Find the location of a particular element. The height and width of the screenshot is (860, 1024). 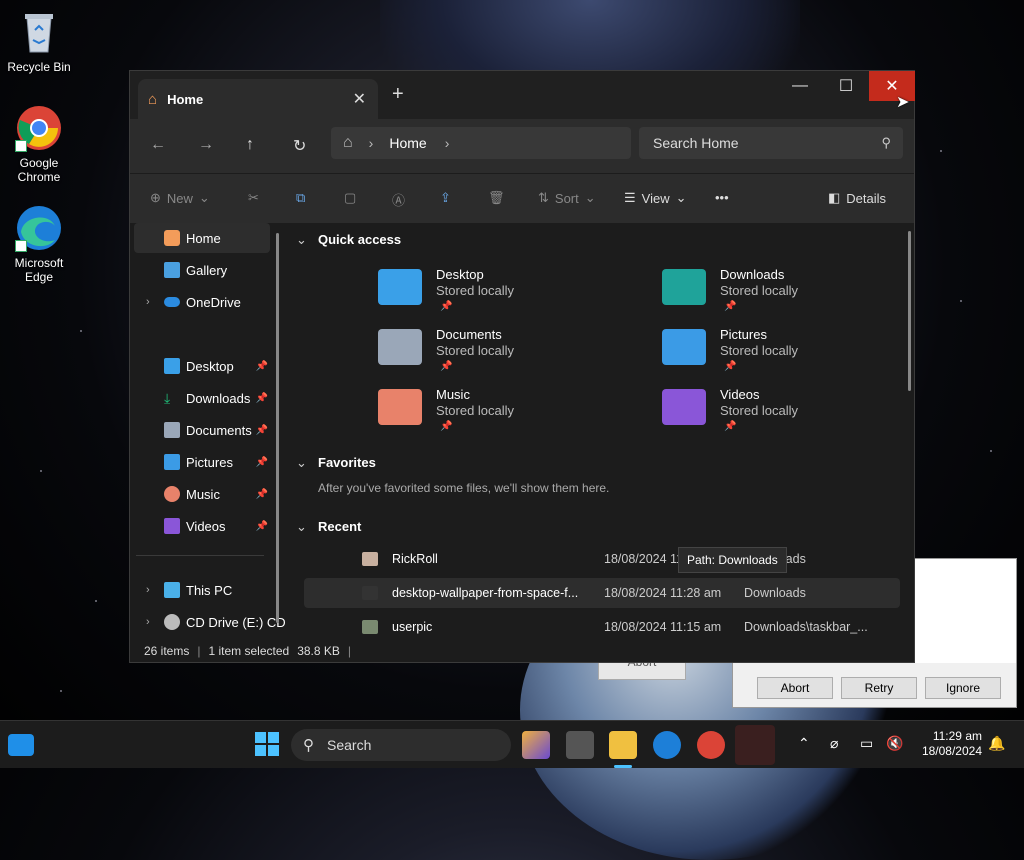

taskbar-search: ⚲ Search is located at coordinates (401, 745).